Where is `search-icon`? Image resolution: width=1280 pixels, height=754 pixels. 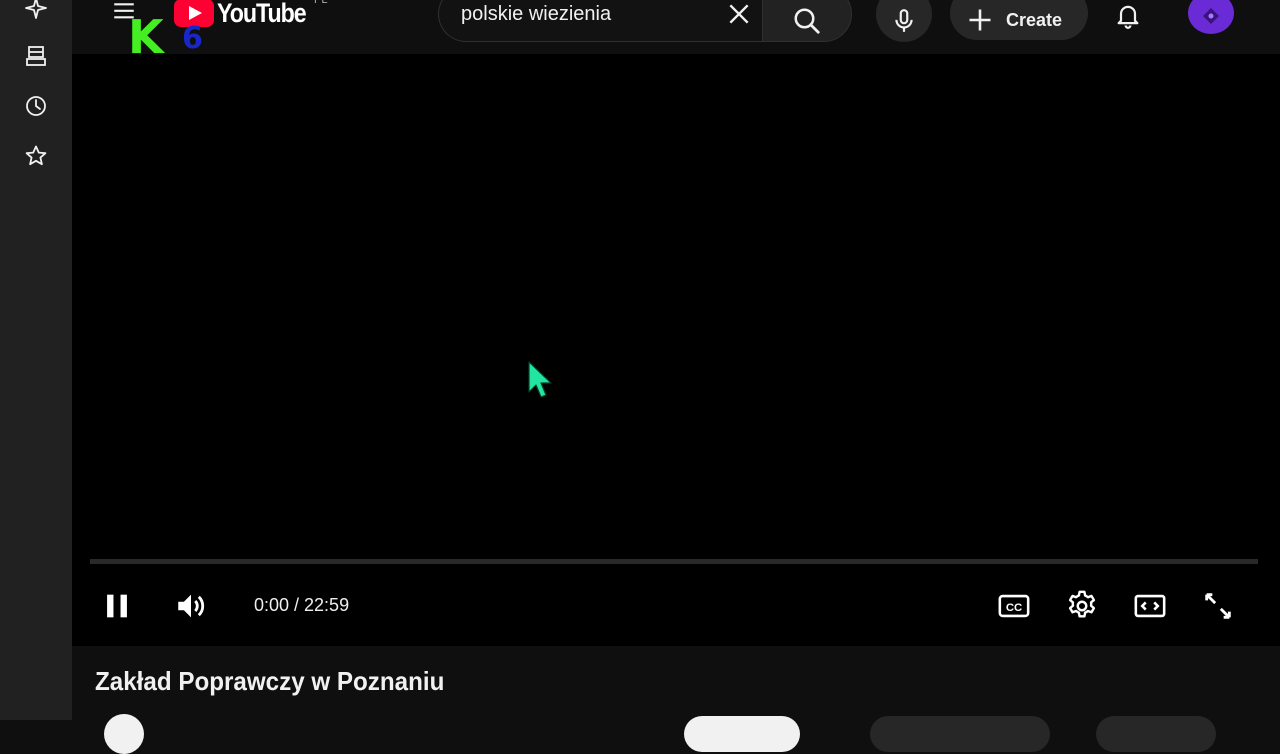 search-icon is located at coordinates (807, 21).